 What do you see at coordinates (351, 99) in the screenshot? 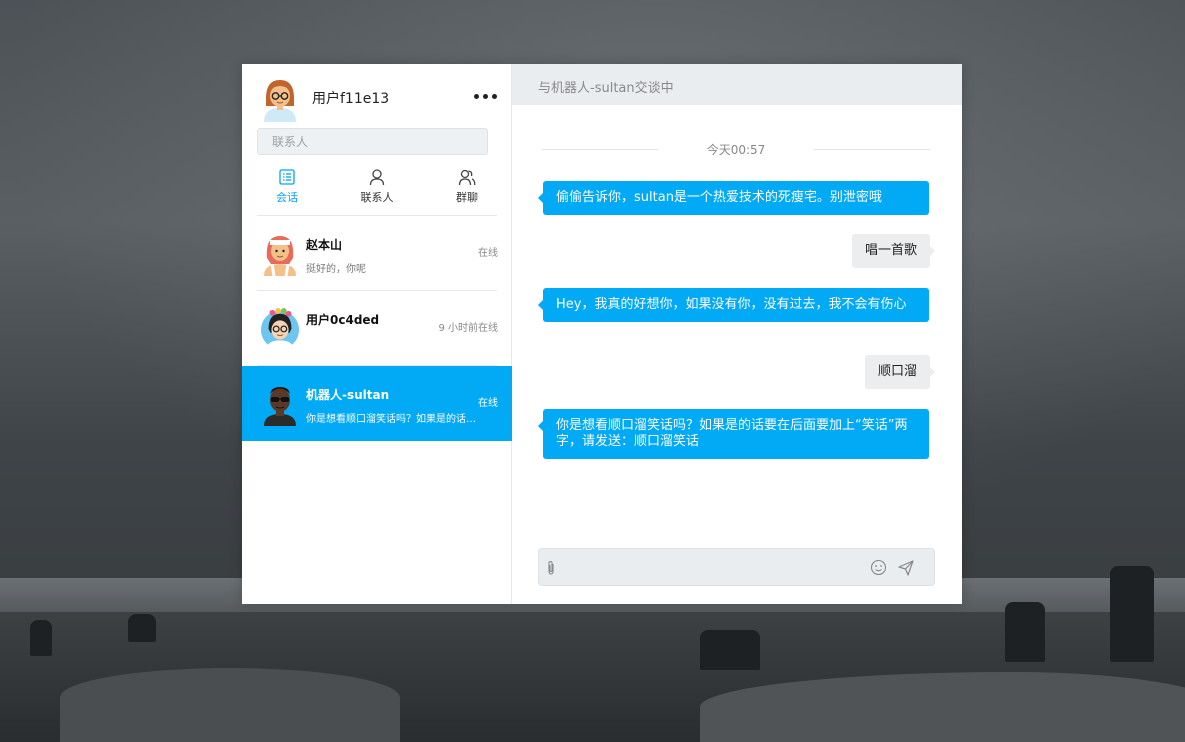
I see `user-name: 用户f11e13` at bounding box center [351, 99].